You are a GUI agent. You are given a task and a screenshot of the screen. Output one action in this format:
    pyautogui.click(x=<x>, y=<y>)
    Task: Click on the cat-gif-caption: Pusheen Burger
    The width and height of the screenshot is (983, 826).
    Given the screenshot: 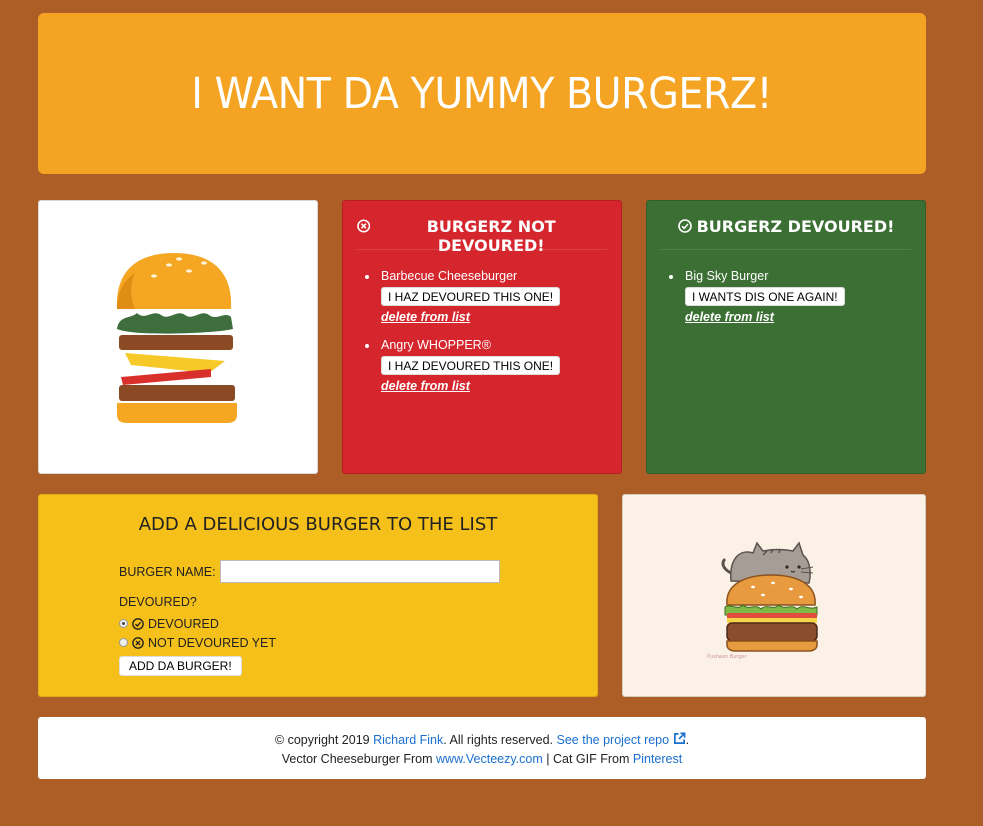 What is the action you would take?
    pyautogui.click(x=727, y=657)
    